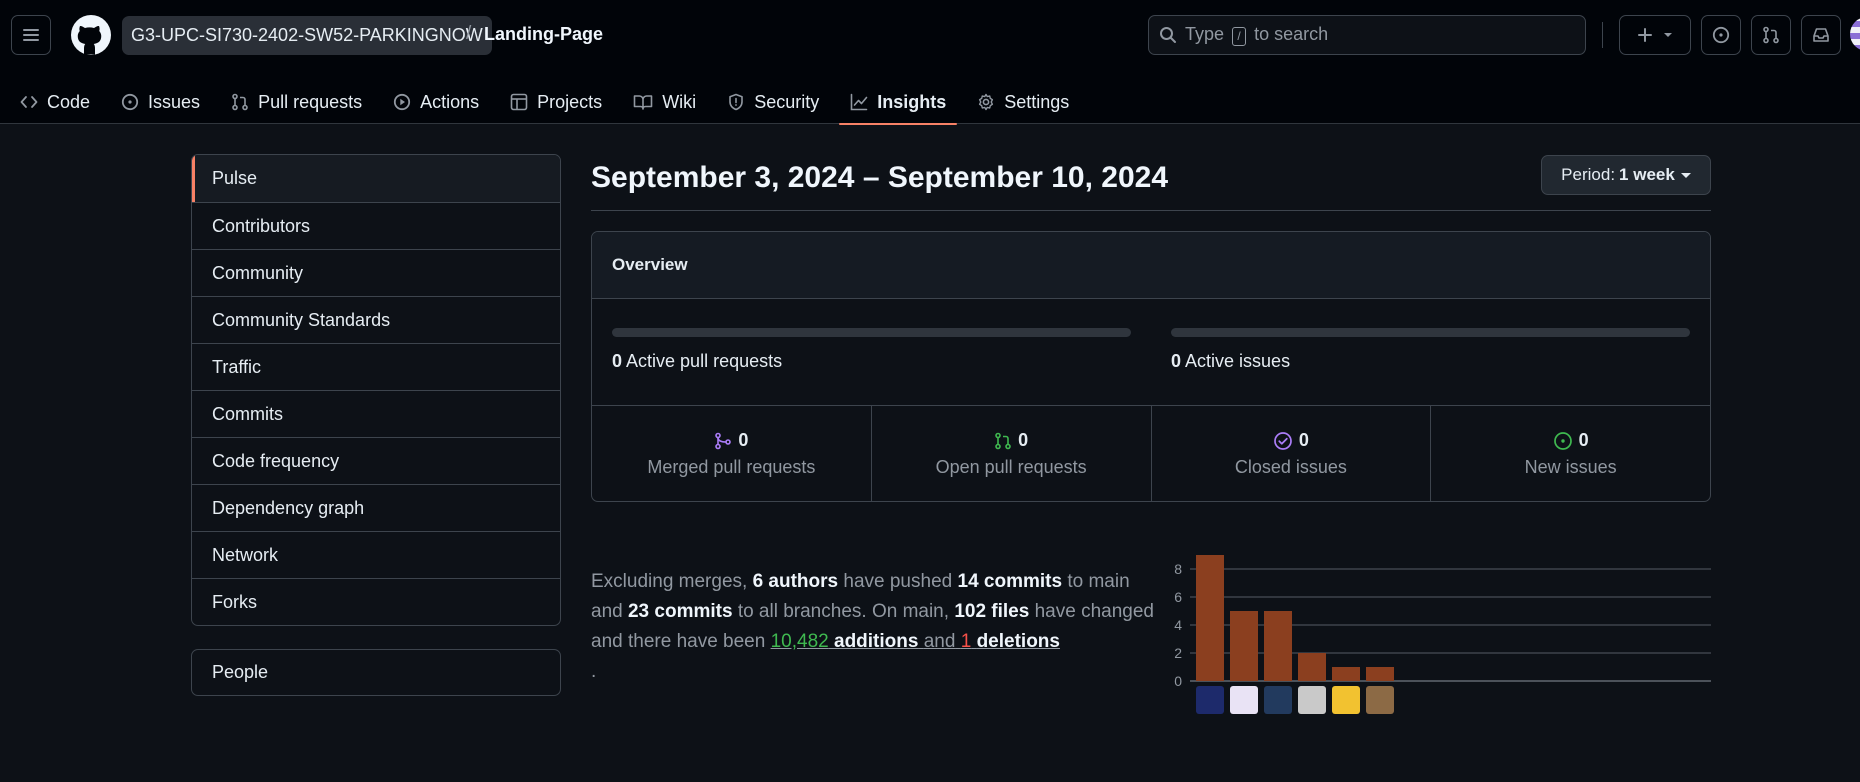 This screenshot has height=782, width=1860. Describe the element at coordinates (1570, 453) in the screenshot. I see `new-issues-stat: 0 New issues` at that location.